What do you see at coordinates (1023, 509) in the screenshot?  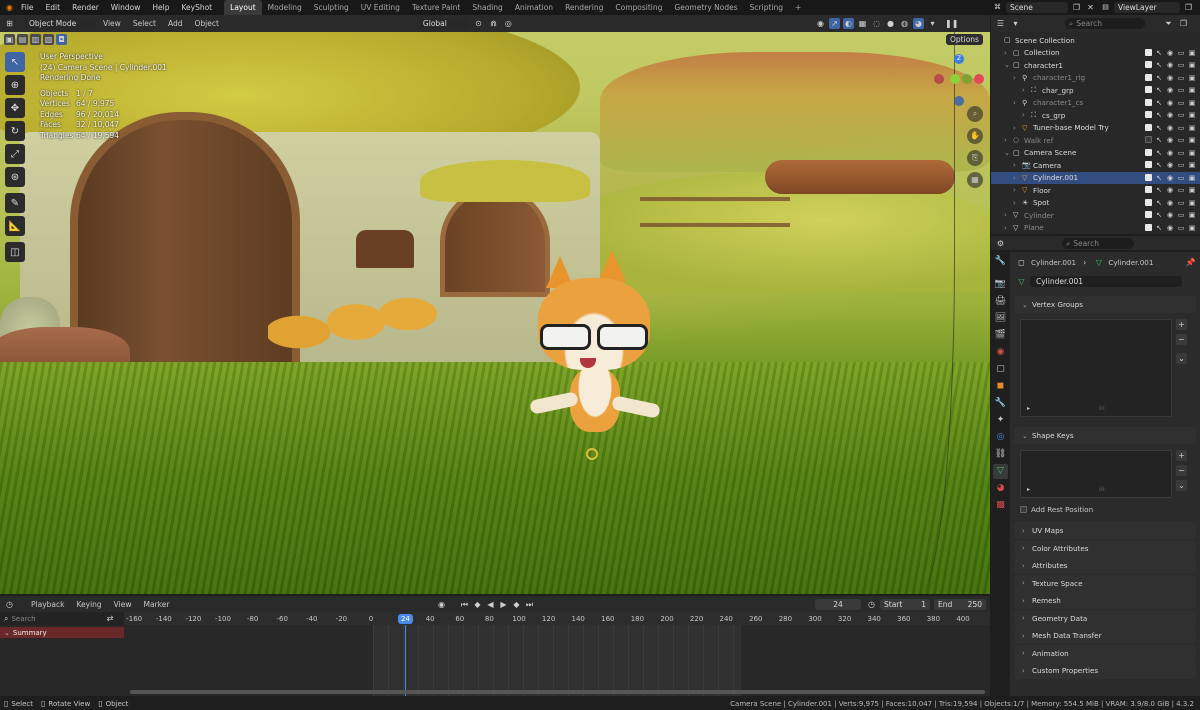 I see `add-rest-position-checkbox` at bounding box center [1023, 509].